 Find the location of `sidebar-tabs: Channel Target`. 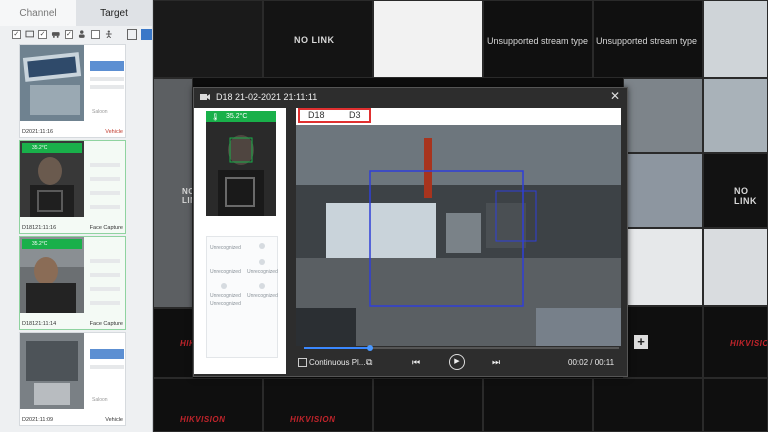

sidebar-tabs: Channel Target is located at coordinates (76, 13).